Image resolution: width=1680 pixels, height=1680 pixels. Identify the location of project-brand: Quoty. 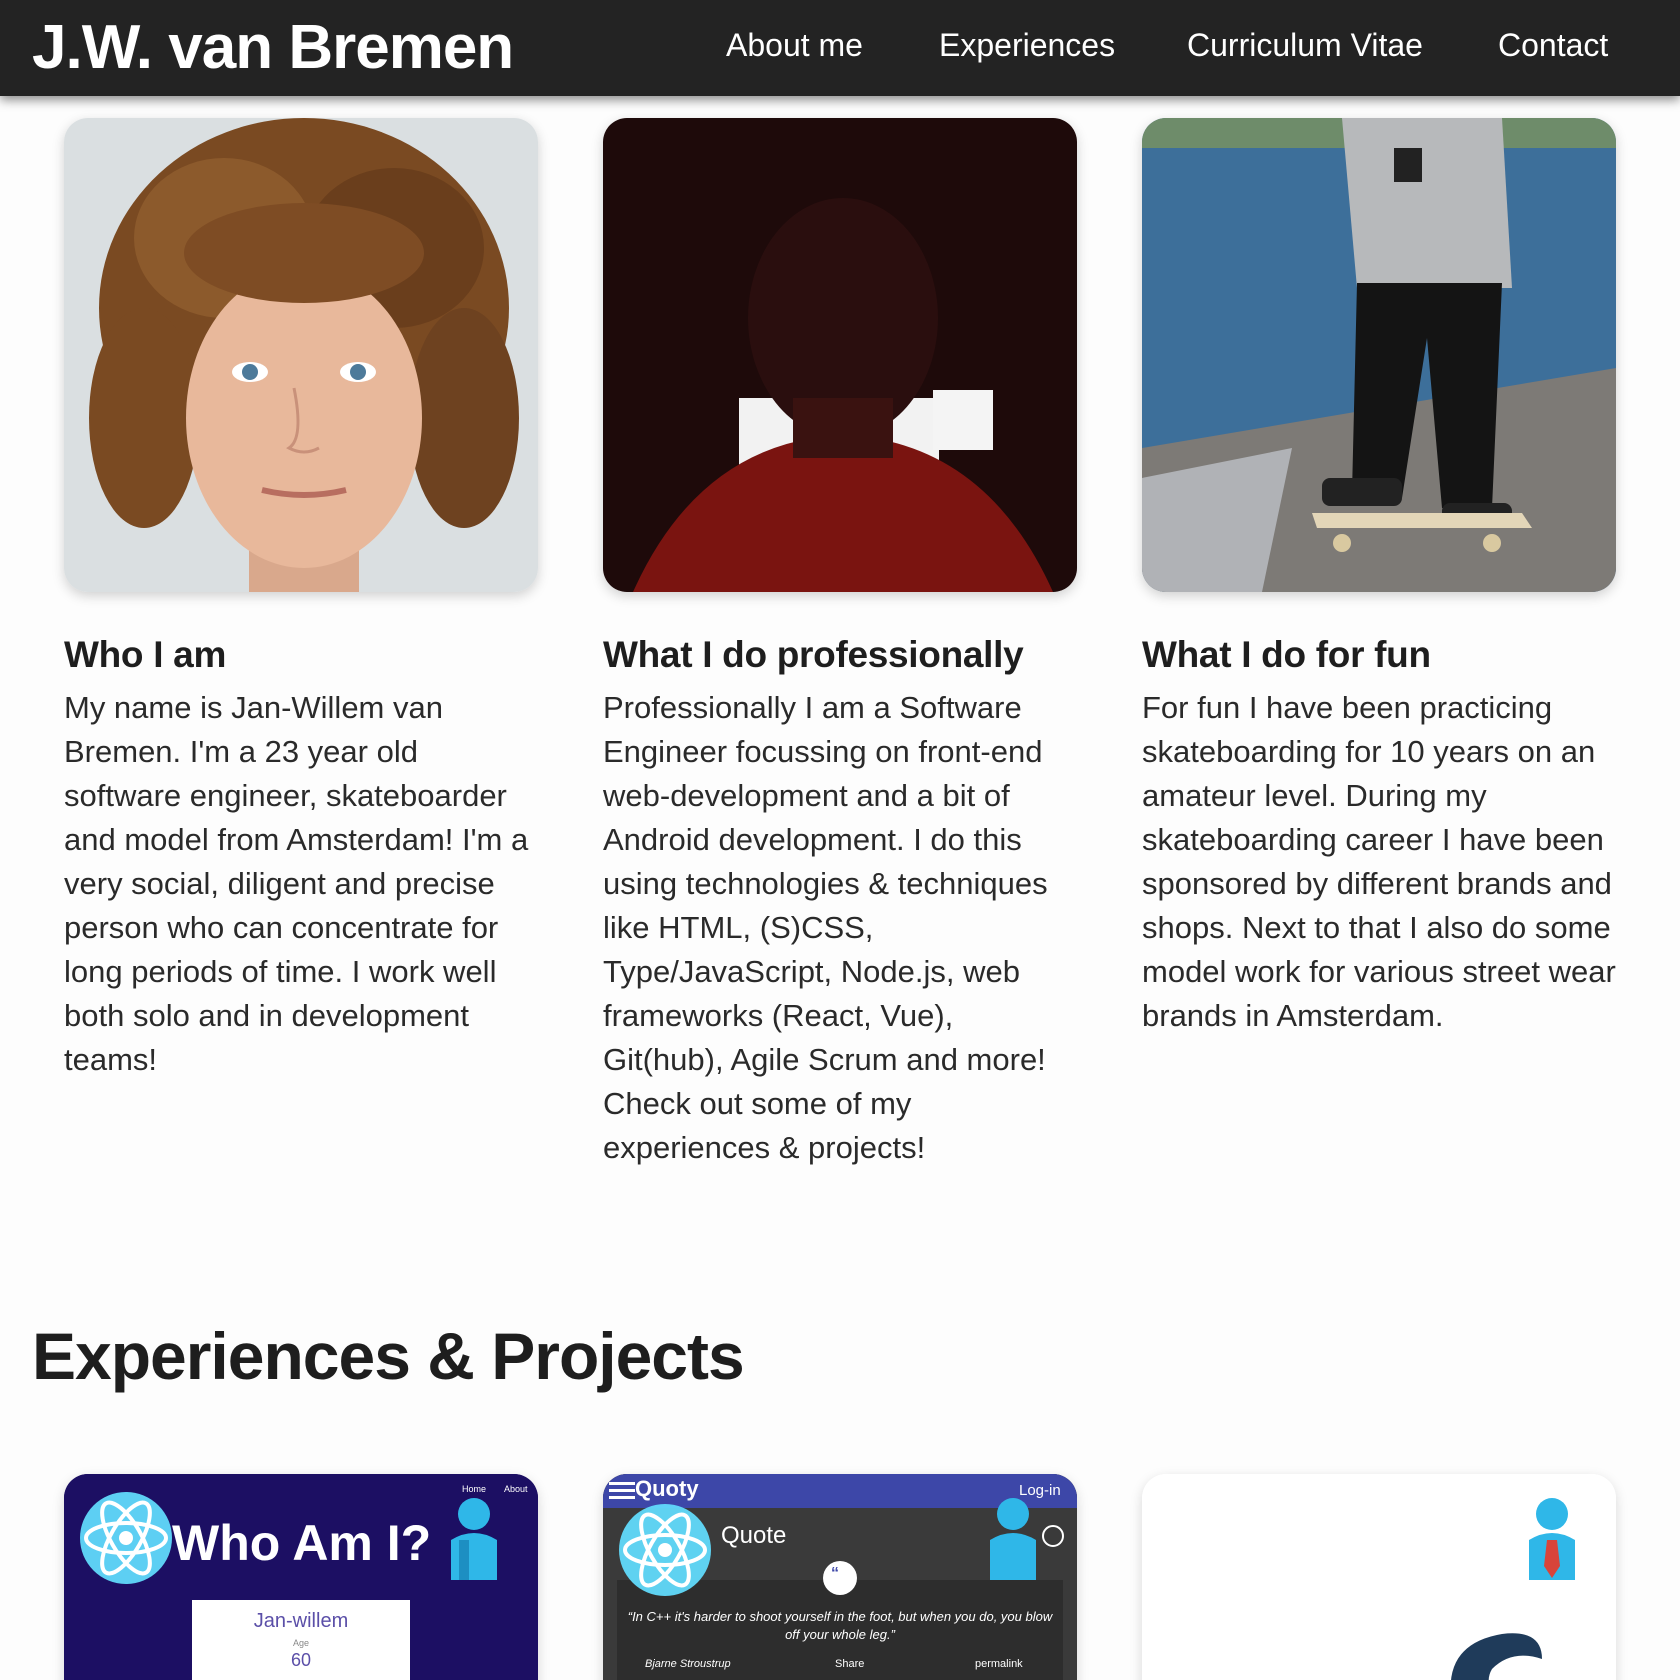
(667, 1488).